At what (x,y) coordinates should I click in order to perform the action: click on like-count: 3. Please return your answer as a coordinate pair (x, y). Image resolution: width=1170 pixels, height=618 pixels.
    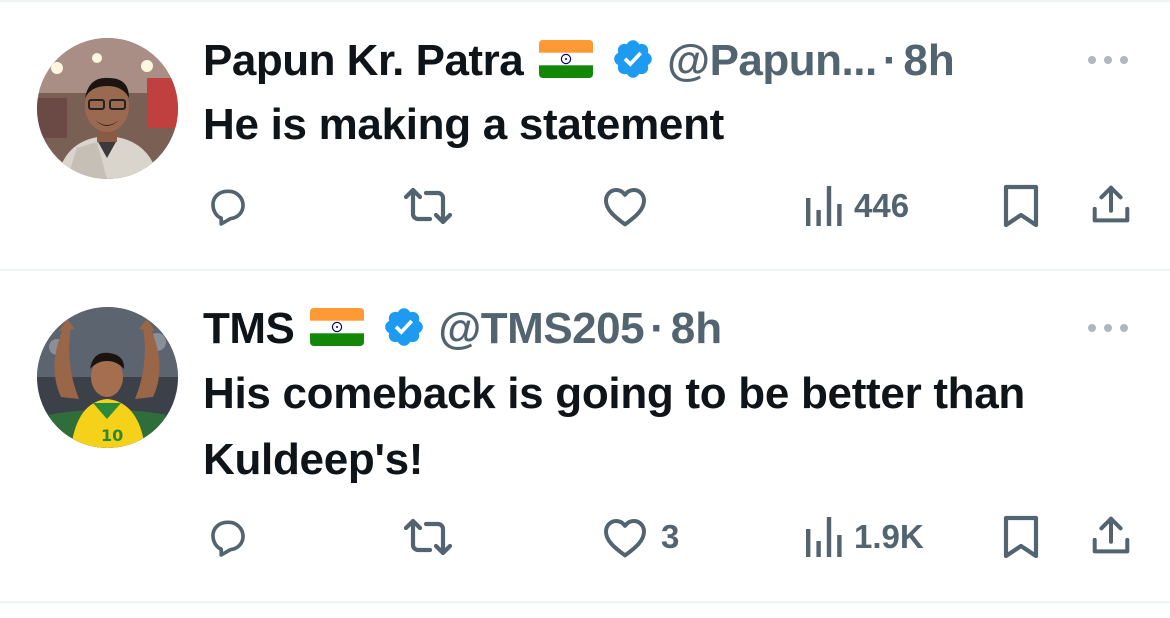
    Looking at the image, I should click on (670, 536).